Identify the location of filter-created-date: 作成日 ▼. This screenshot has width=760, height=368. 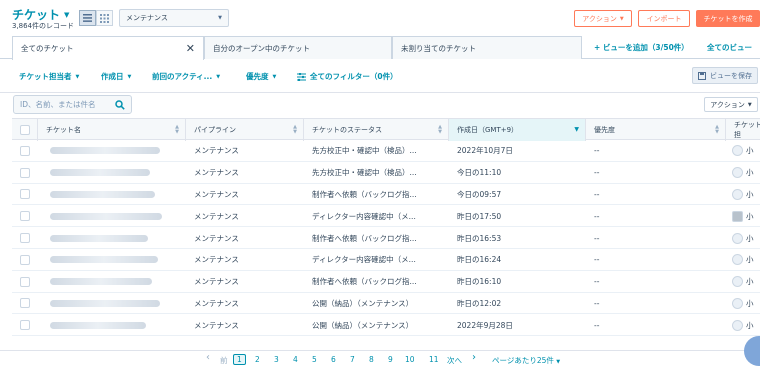
(116, 76).